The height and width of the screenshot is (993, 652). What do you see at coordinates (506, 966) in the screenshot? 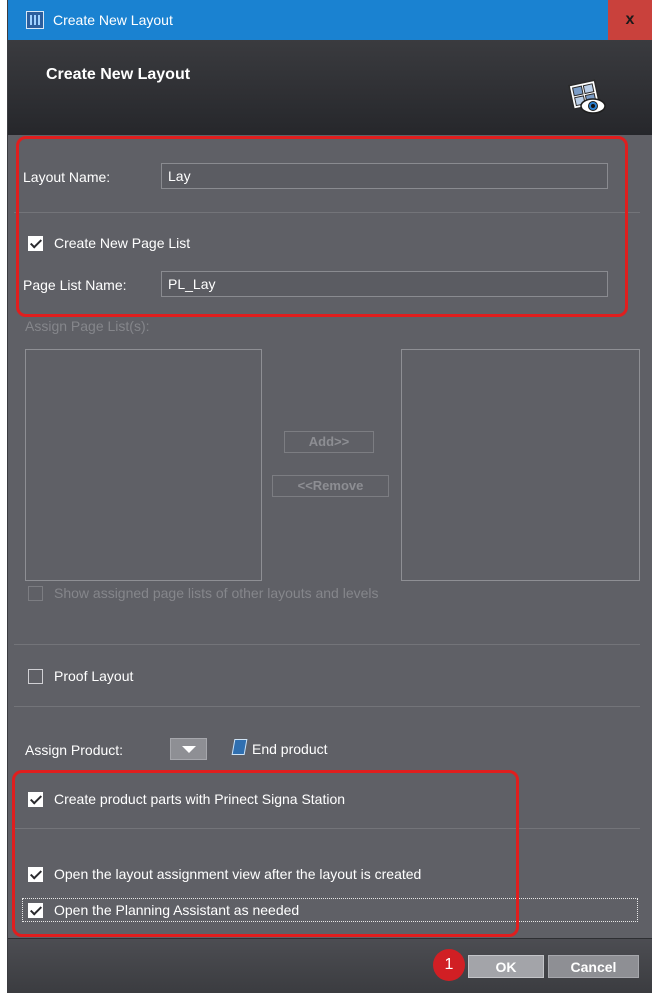
I see `ok-button: OK` at bounding box center [506, 966].